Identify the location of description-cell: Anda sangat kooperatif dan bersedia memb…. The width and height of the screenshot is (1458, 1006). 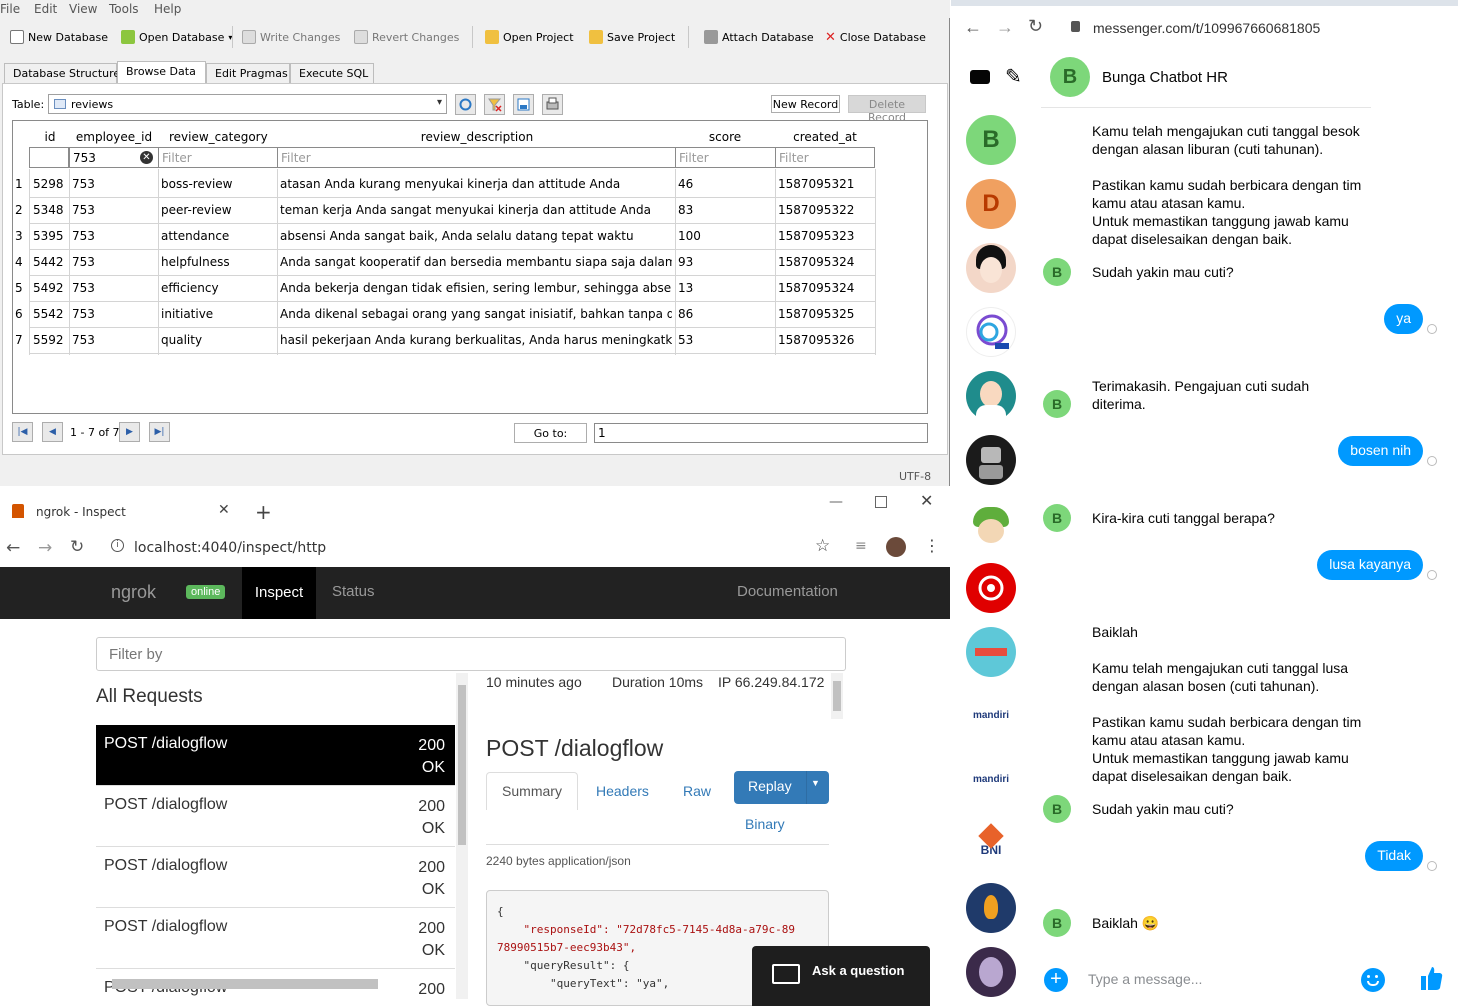
(476, 262).